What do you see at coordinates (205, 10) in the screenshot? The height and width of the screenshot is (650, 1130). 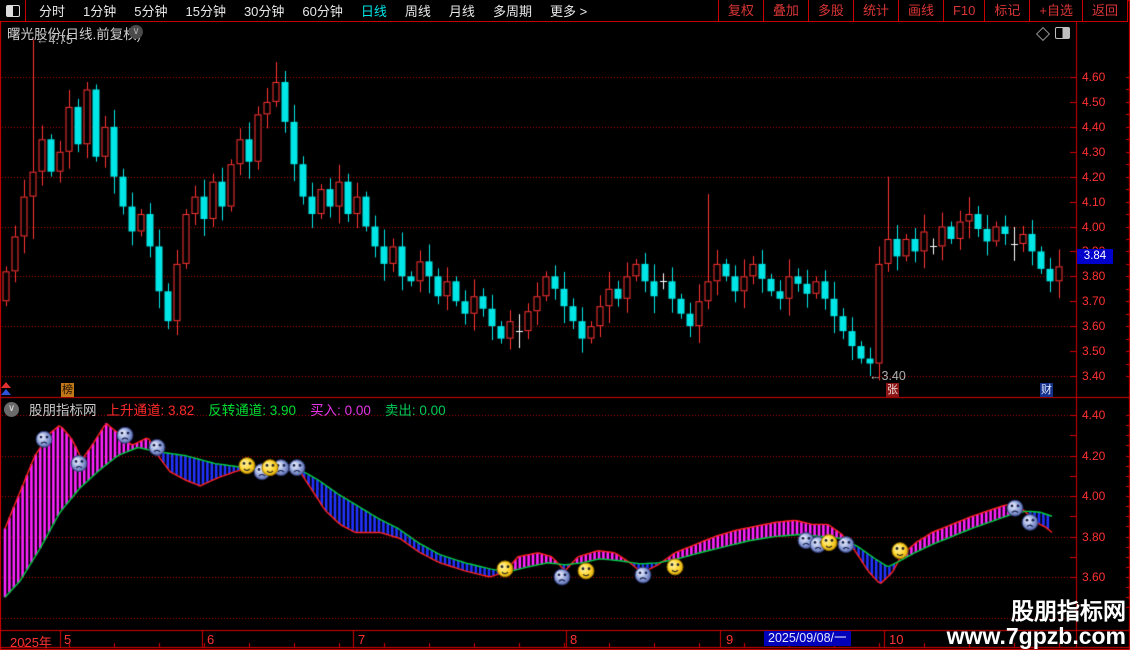 I see `menu-item-4: 15分钟` at bounding box center [205, 10].